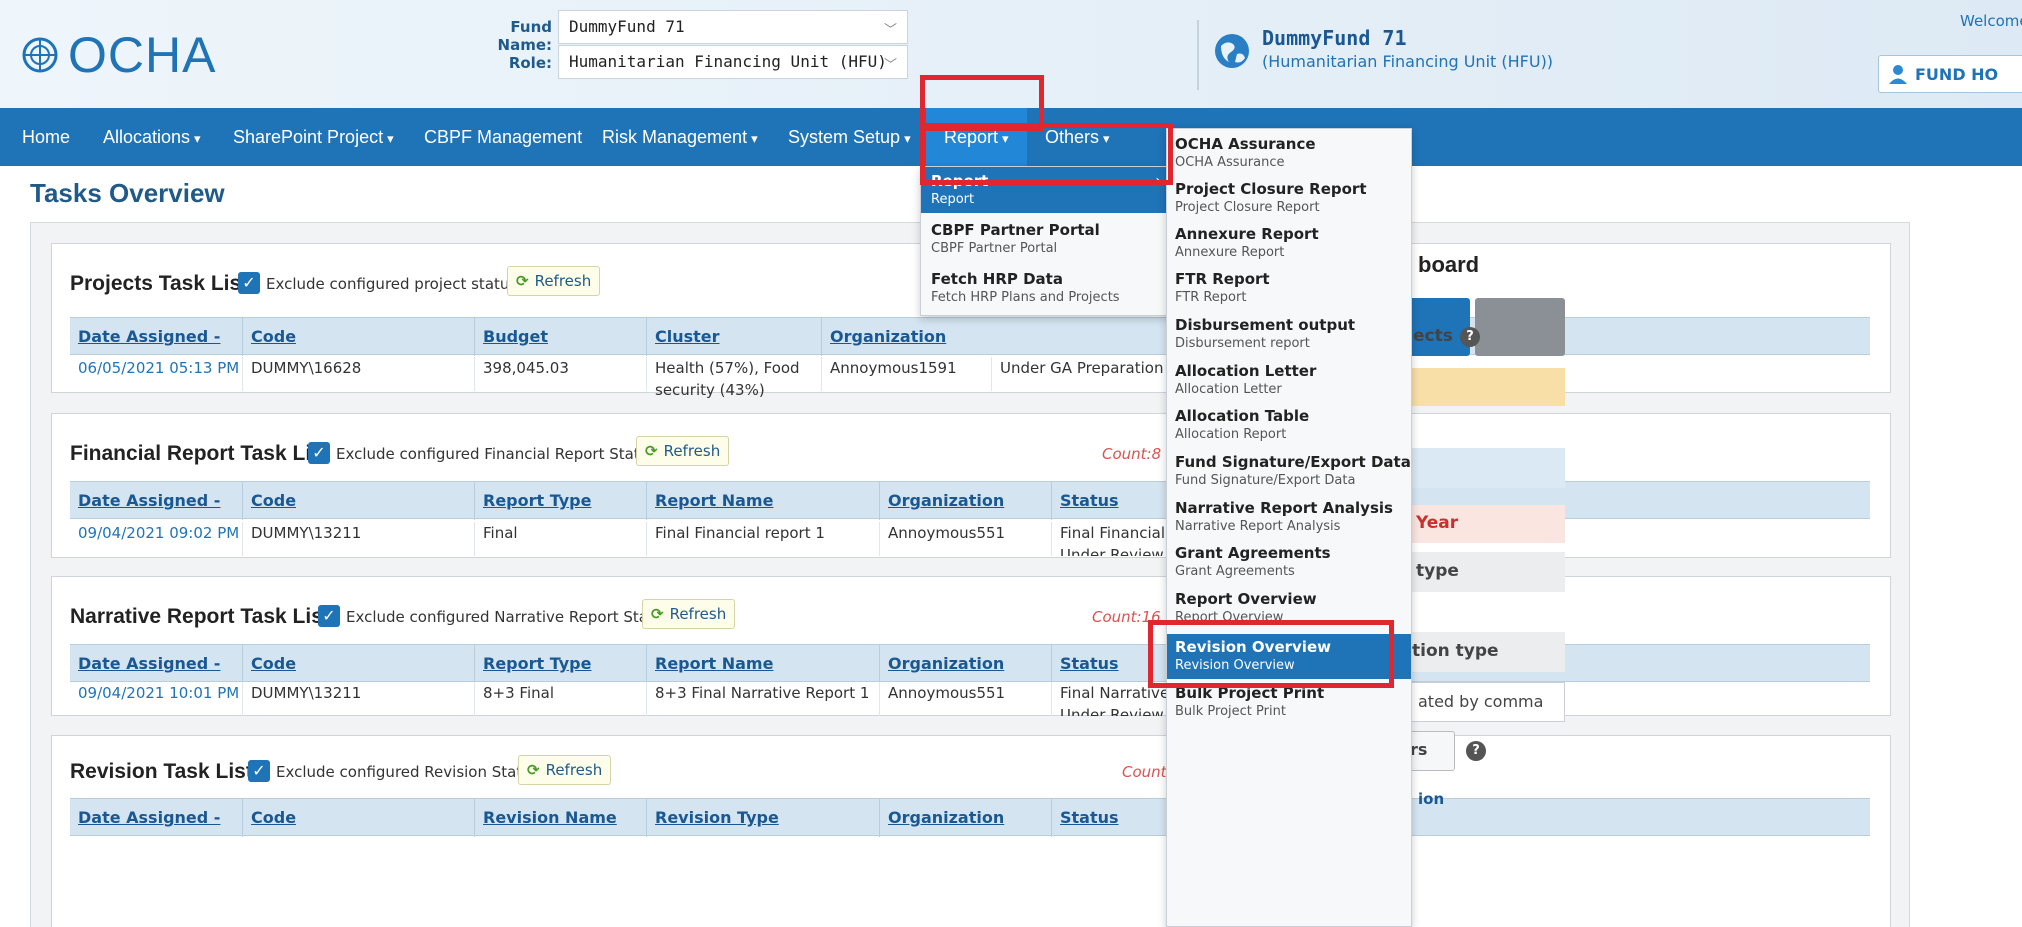  Describe the element at coordinates (319, 453) in the screenshot. I see `exclude-financial-statuses-checkbox: ✓` at that location.